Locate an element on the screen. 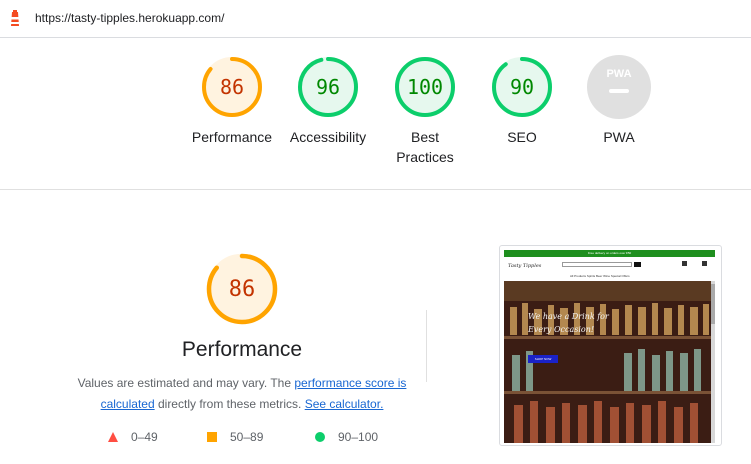  gauge-ring: 96 is located at coordinates (328, 87).